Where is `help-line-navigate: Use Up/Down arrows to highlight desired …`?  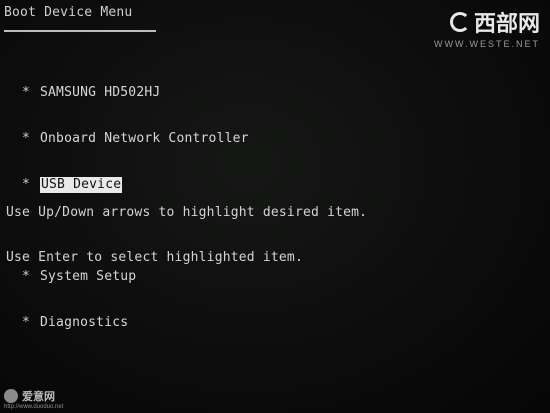 help-line-navigate: Use Up/Down arrows to highlight desired … is located at coordinates (187, 212).